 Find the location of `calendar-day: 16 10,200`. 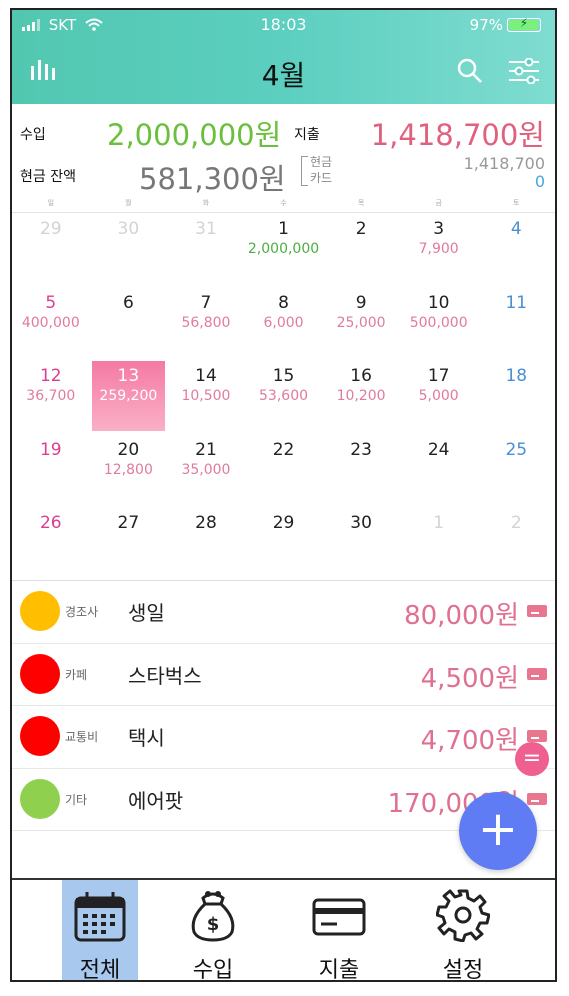

calendar-day: 16 10,200 is located at coordinates (361, 398).